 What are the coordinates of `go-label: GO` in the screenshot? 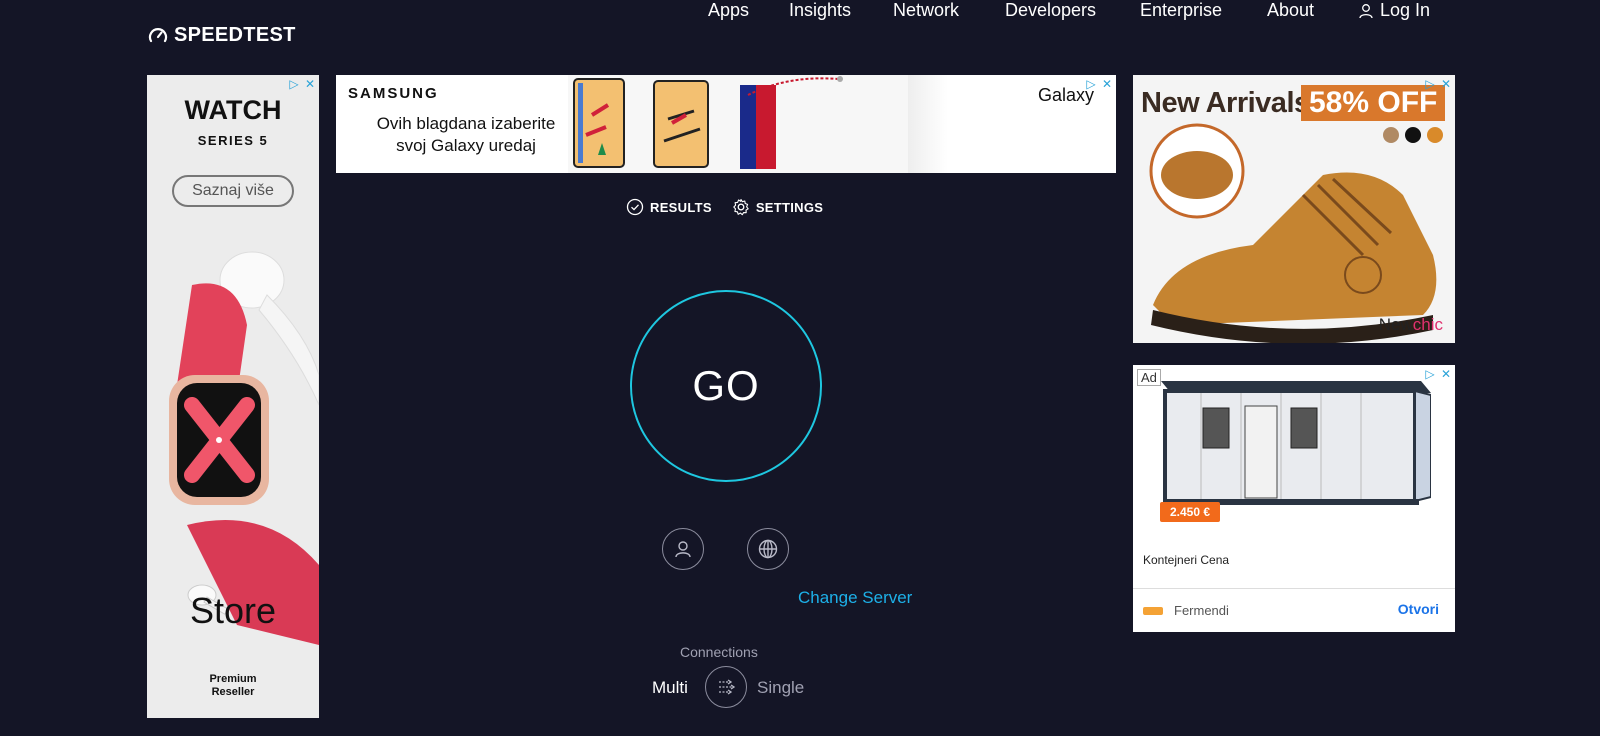 It's located at (726, 385).